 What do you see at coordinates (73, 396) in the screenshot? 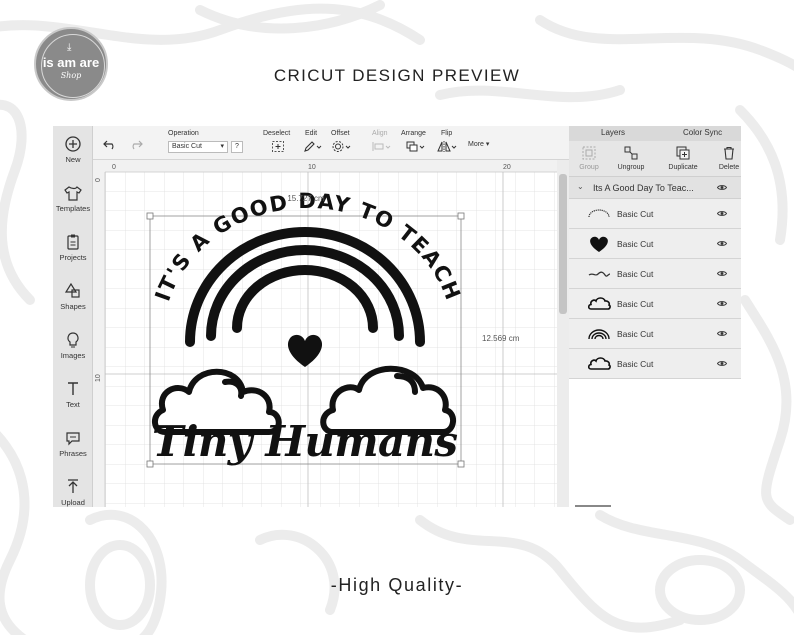
I see `sidebar-item-text: Text` at bounding box center [73, 396].